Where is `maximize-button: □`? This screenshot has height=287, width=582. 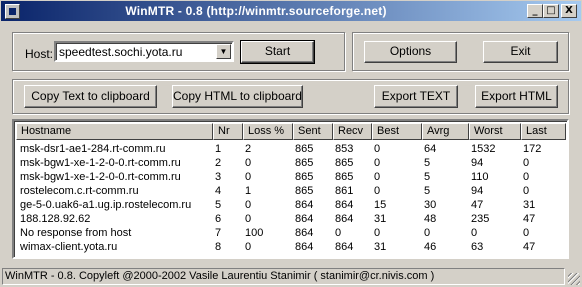
maximize-button: □ is located at coordinates (551, 11).